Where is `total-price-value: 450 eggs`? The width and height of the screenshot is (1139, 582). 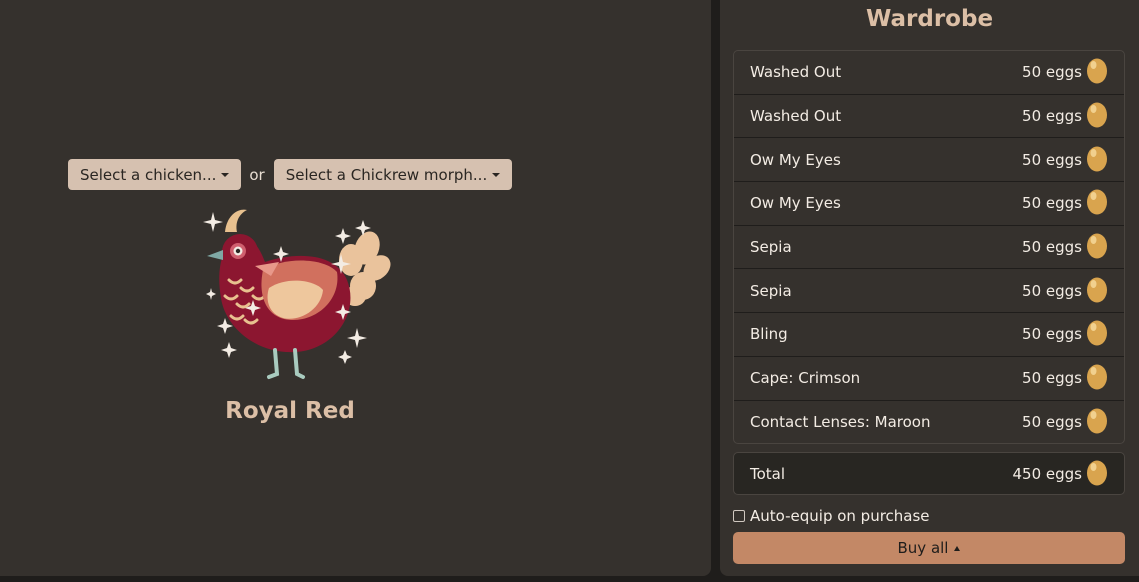 total-price-value: 450 eggs is located at coordinates (1047, 473).